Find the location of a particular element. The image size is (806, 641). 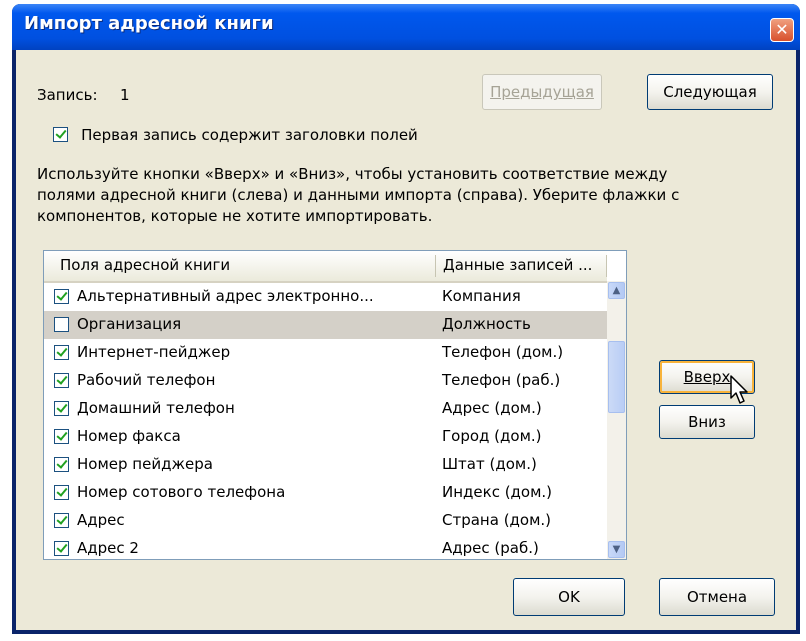

address-book-field: Организация is located at coordinates (129, 324).